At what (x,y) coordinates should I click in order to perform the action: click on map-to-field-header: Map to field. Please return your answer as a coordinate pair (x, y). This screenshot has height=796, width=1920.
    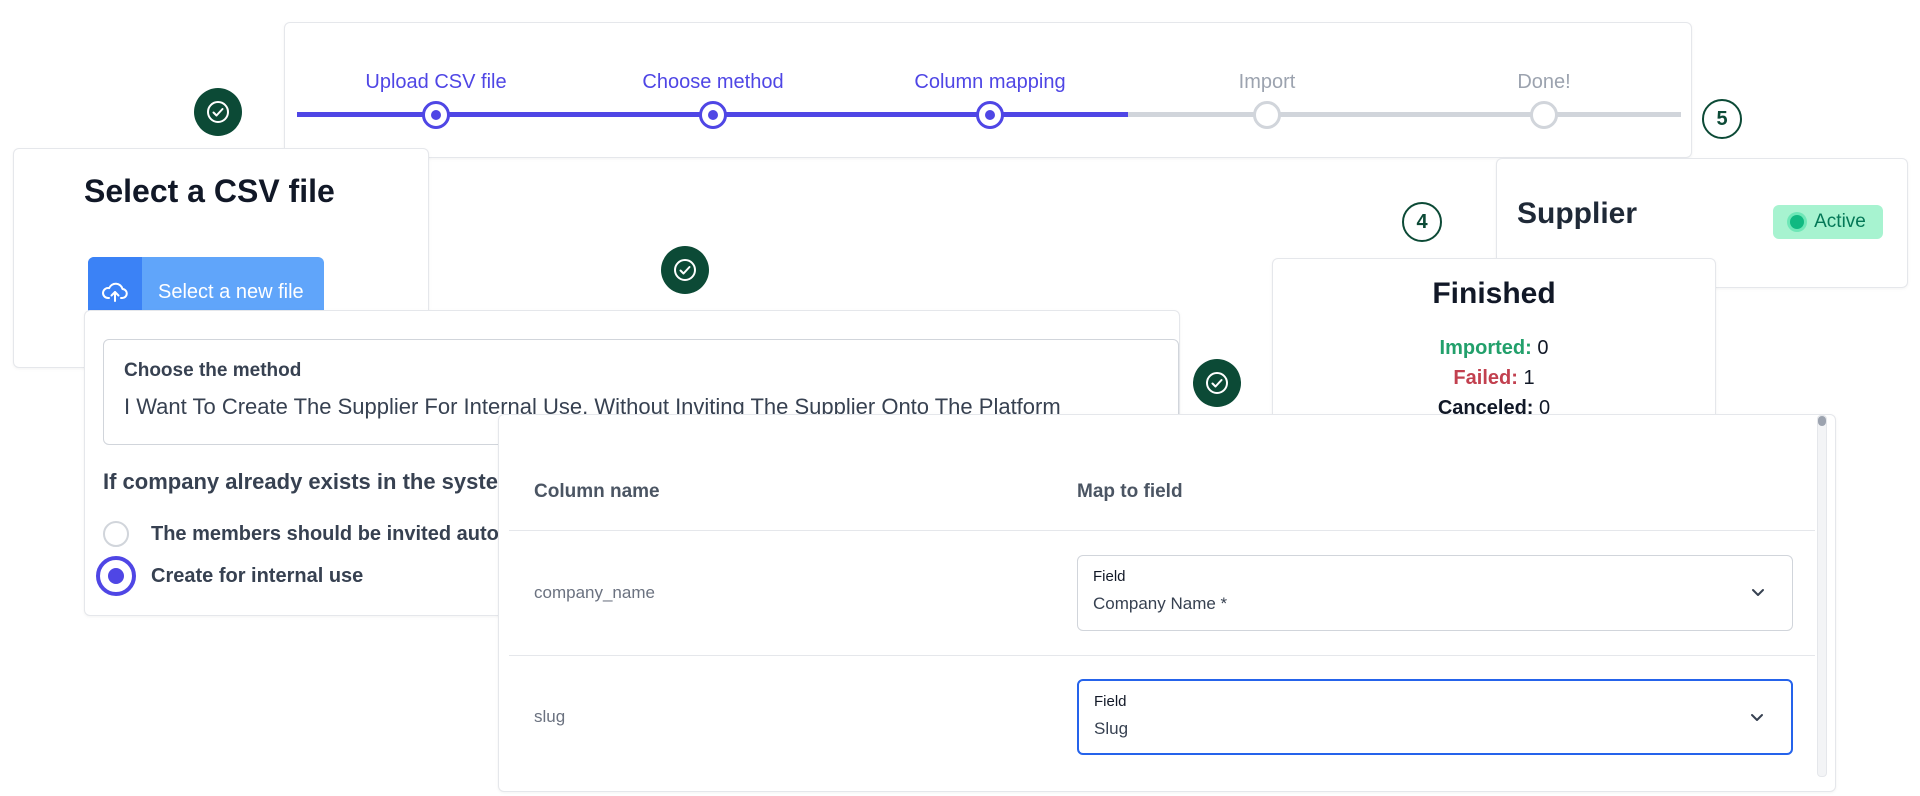
    Looking at the image, I should click on (1130, 491).